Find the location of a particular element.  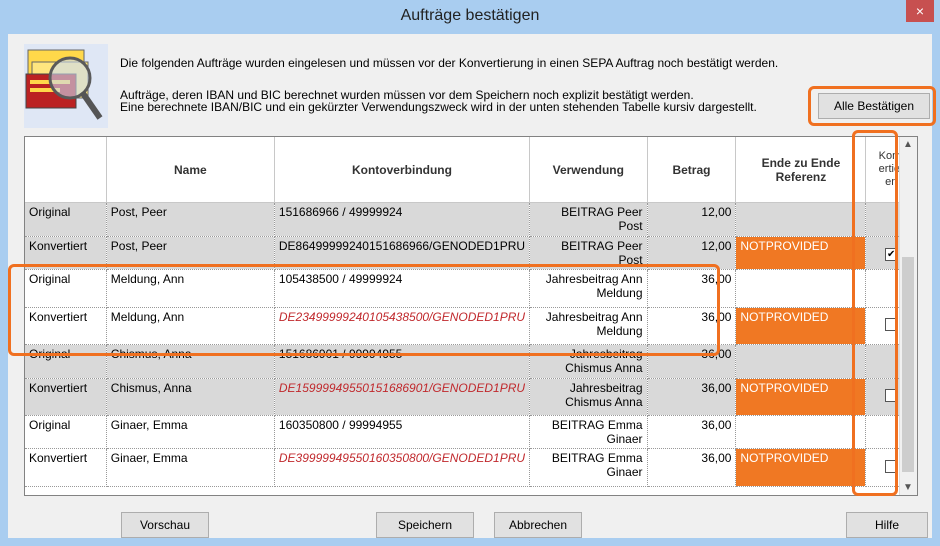

header-verwendung: Verwendung is located at coordinates (588, 170).